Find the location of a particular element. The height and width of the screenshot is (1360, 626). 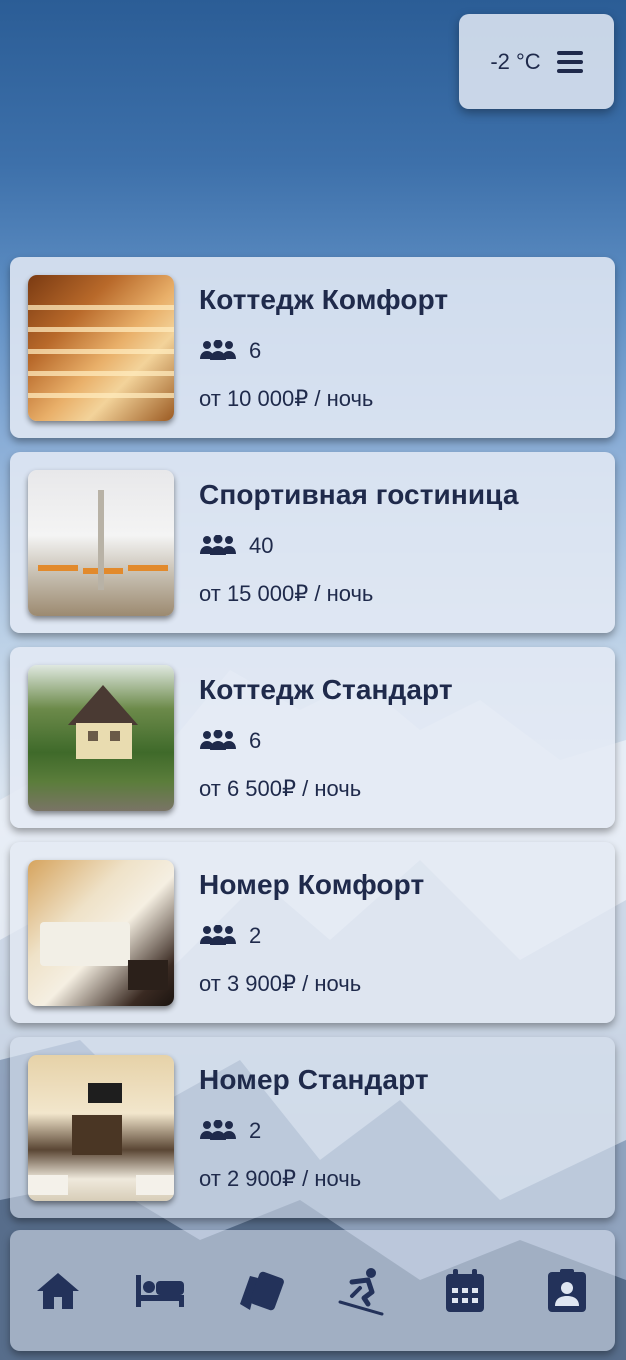

weather-widget: -2 °C is located at coordinates (536, 61).